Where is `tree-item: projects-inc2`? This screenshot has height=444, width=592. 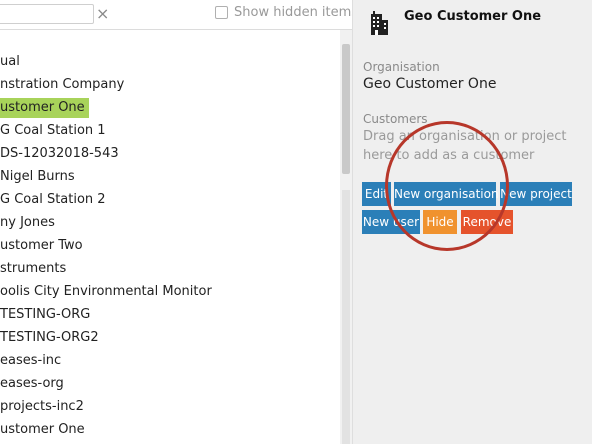
tree-item: projects-inc2 is located at coordinates (43, 407).